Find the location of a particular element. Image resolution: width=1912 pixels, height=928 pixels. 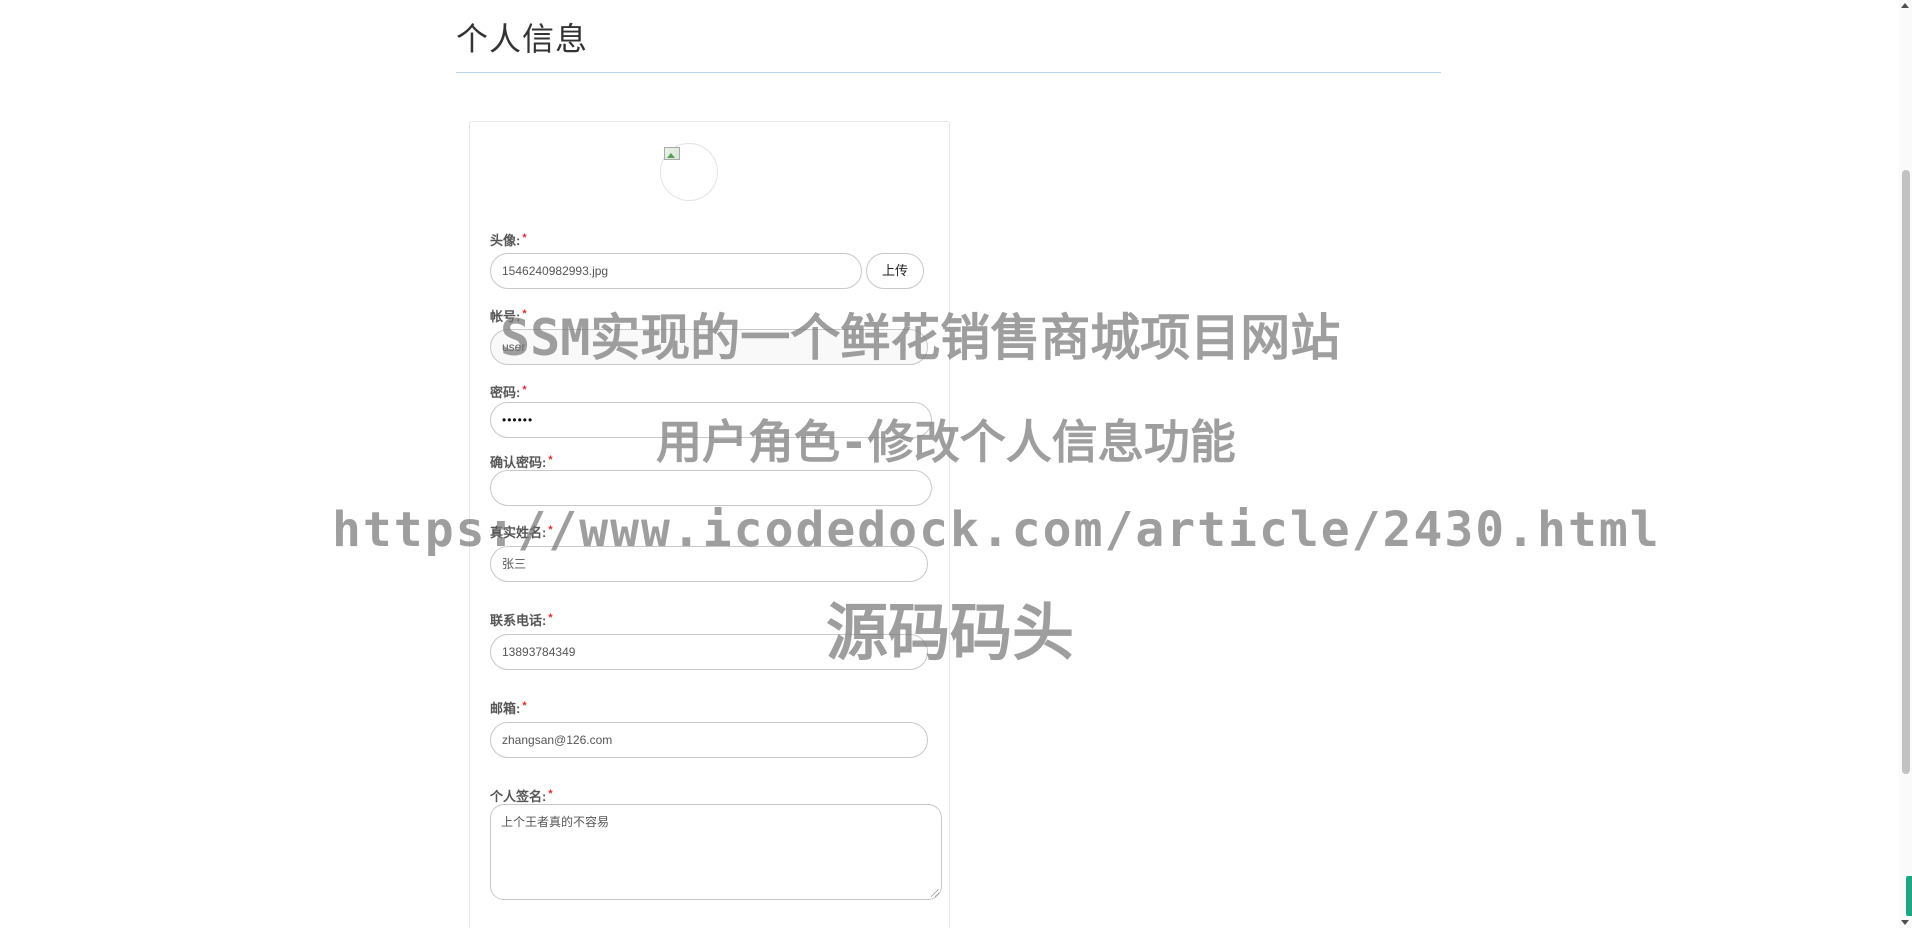

phone-input: 13893784349 is located at coordinates (709, 652).